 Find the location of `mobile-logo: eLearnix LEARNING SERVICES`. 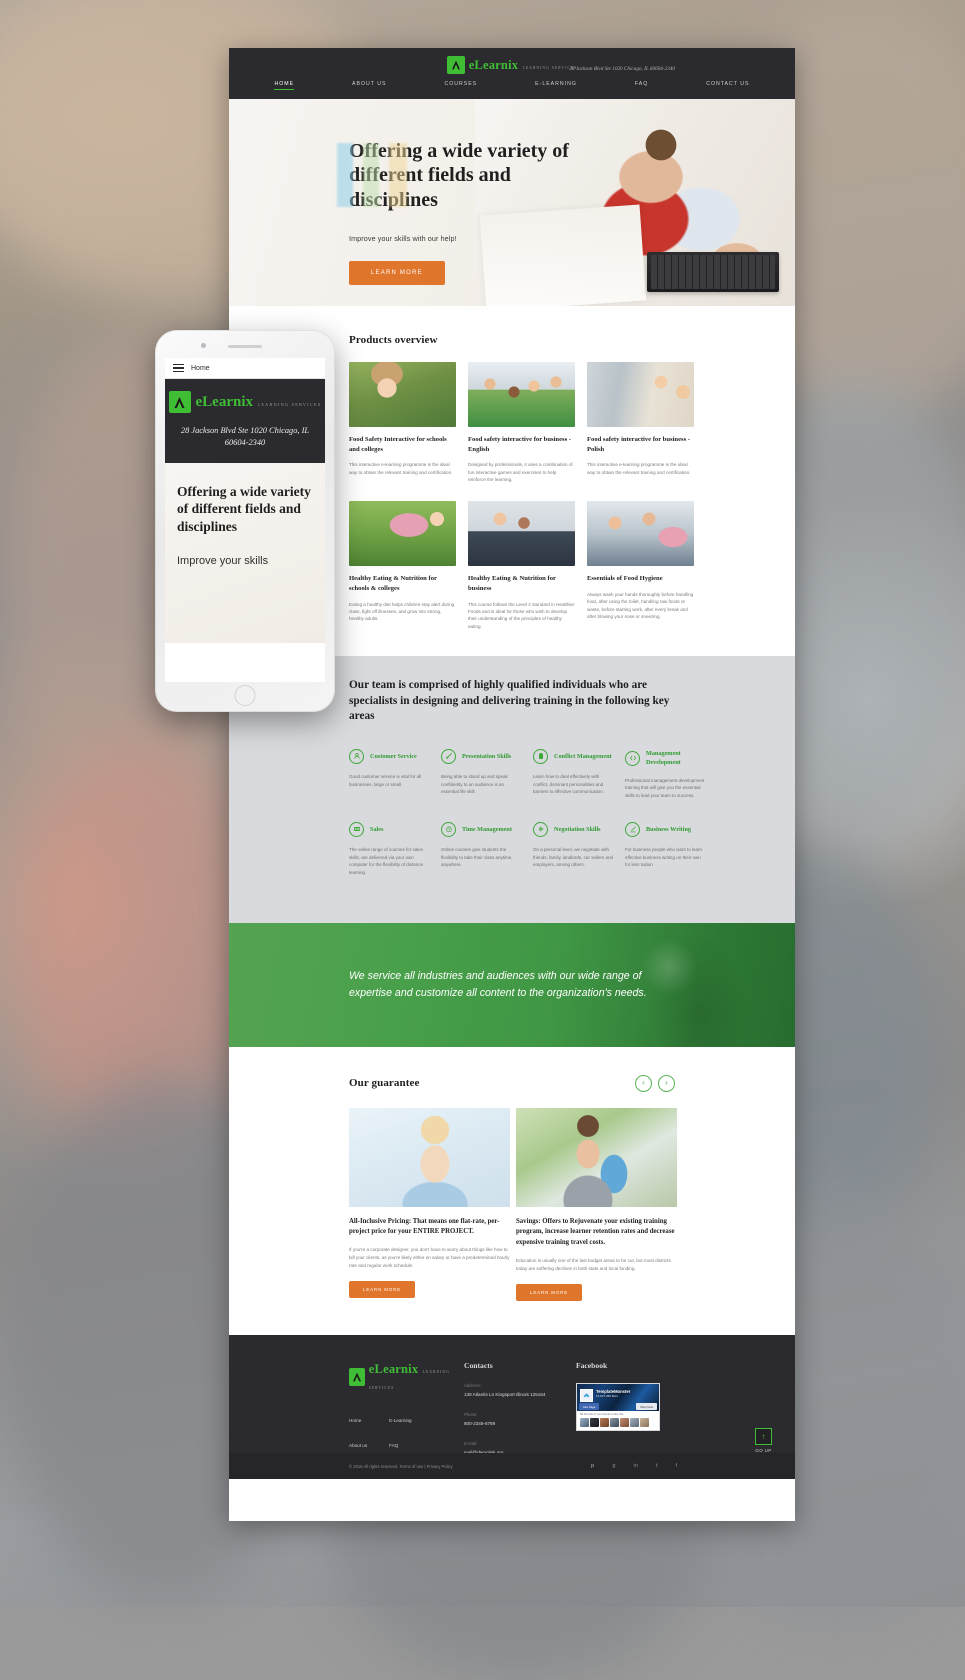

mobile-logo: eLearnix LEARNING SERVICES is located at coordinates (245, 402).